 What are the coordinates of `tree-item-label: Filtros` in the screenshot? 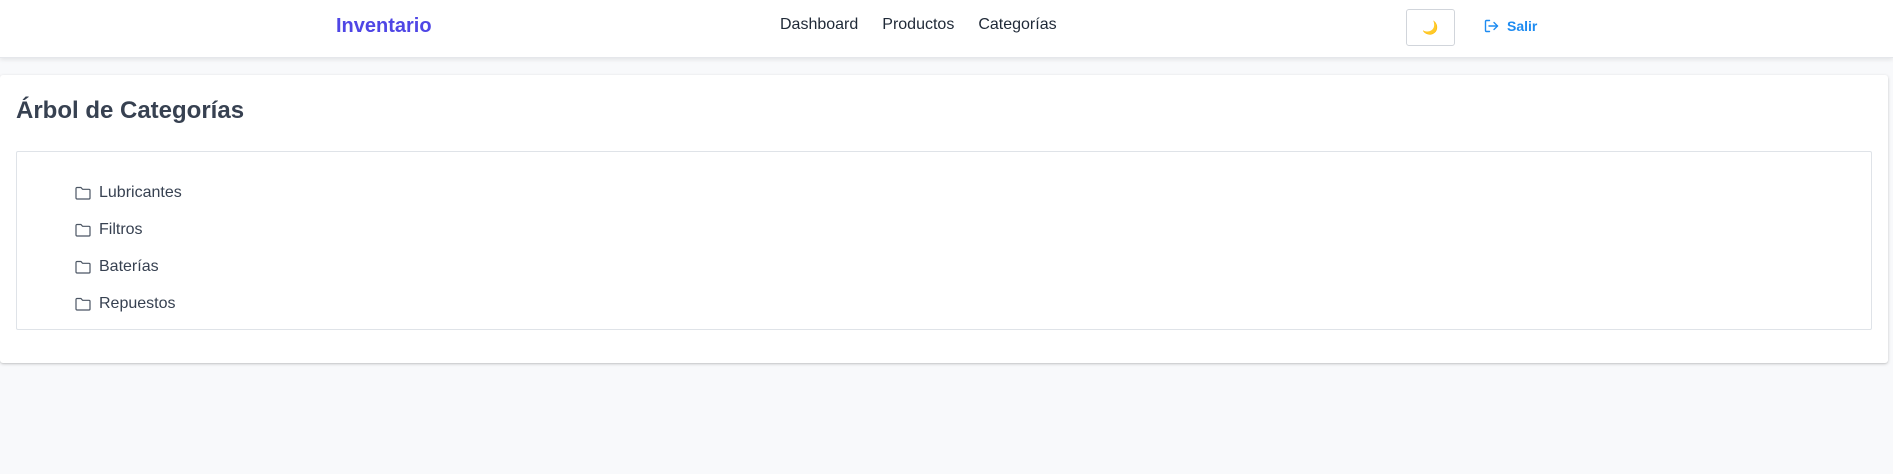 It's located at (121, 229).